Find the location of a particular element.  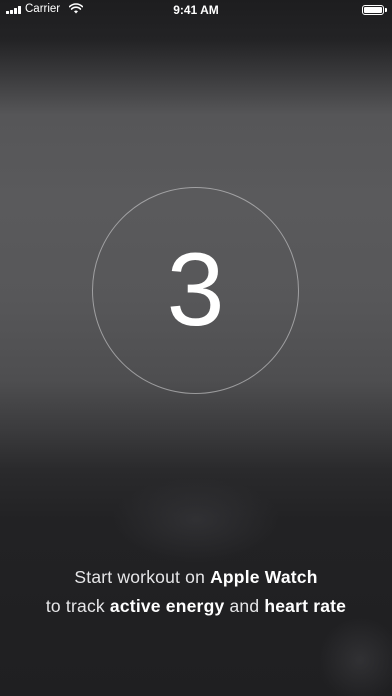

instruction-text-2: to track is located at coordinates (77, 606).